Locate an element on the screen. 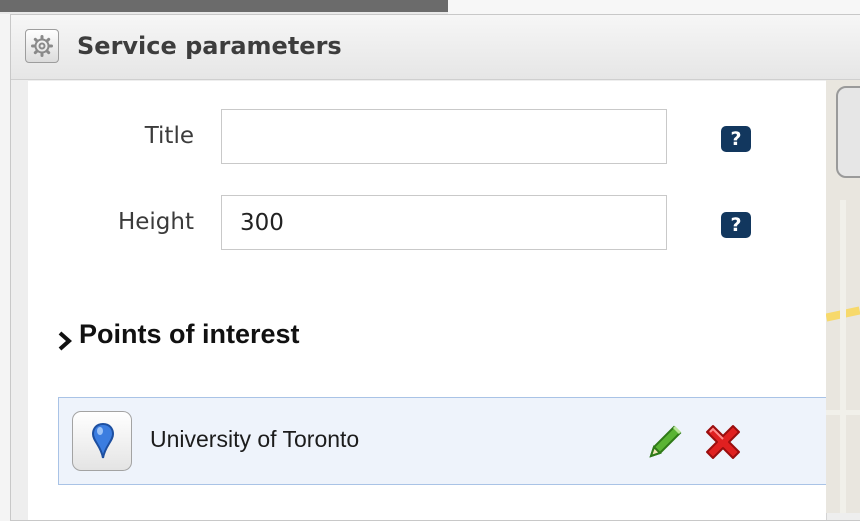 This screenshot has height=521, width=860. edit-pencil-icon is located at coordinates (665, 442).